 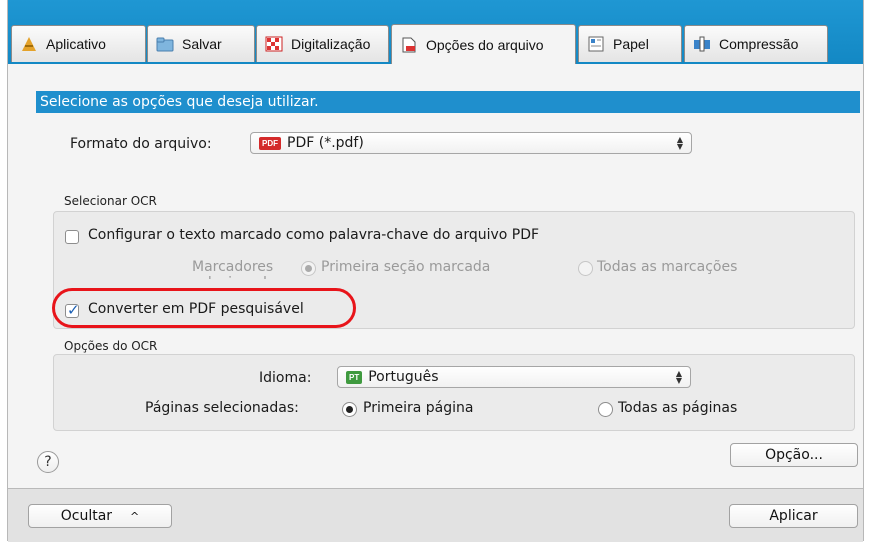 What do you see at coordinates (630, 43) in the screenshot?
I see `tab-paper: Papel` at bounding box center [630, 43].